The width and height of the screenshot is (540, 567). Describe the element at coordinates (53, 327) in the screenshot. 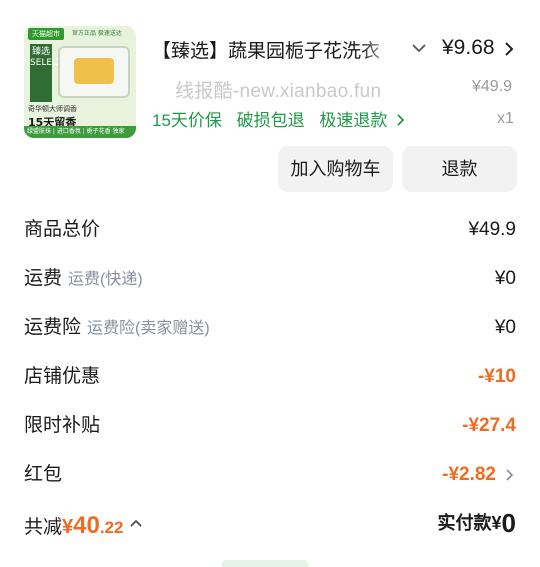

I see `shipping-insurance-label-text: 运费险` at that location.